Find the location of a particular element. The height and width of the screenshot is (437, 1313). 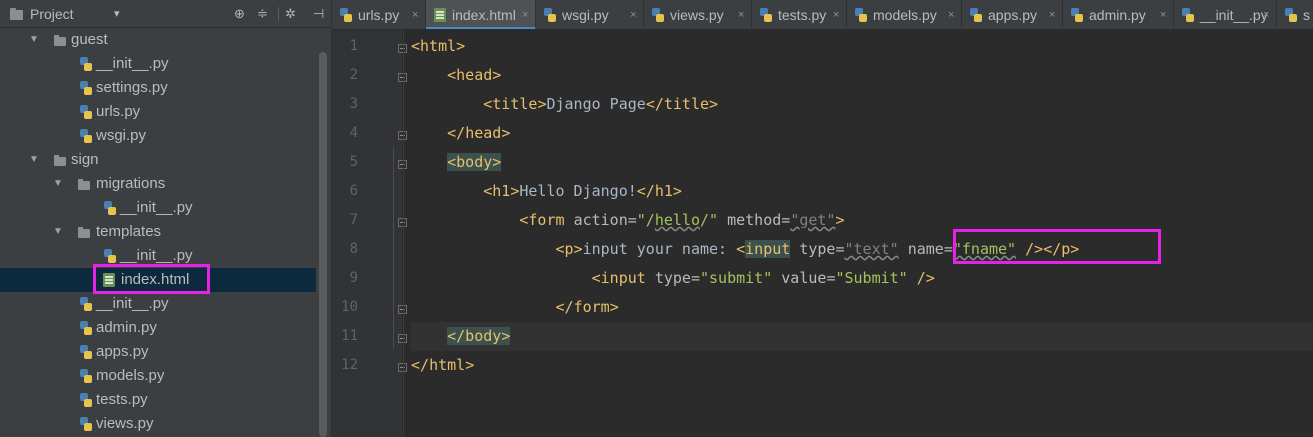

code-line: <title>Django Page</title> is located at coordinates (862, 104).